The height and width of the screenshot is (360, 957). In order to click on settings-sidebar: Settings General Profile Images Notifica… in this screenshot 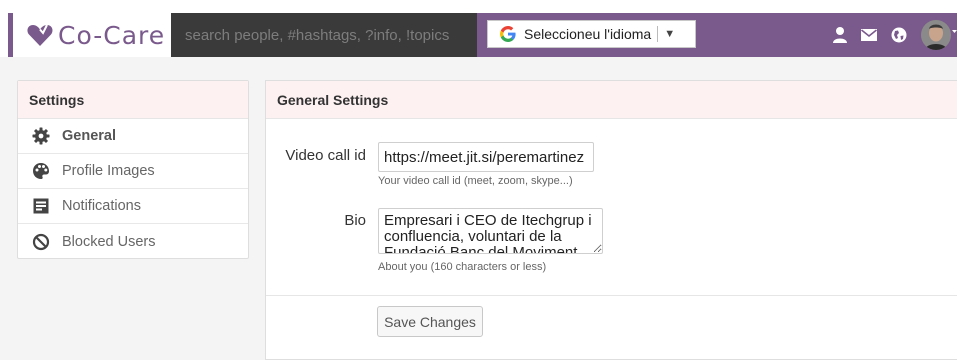, I will do `click(133, 169)`.